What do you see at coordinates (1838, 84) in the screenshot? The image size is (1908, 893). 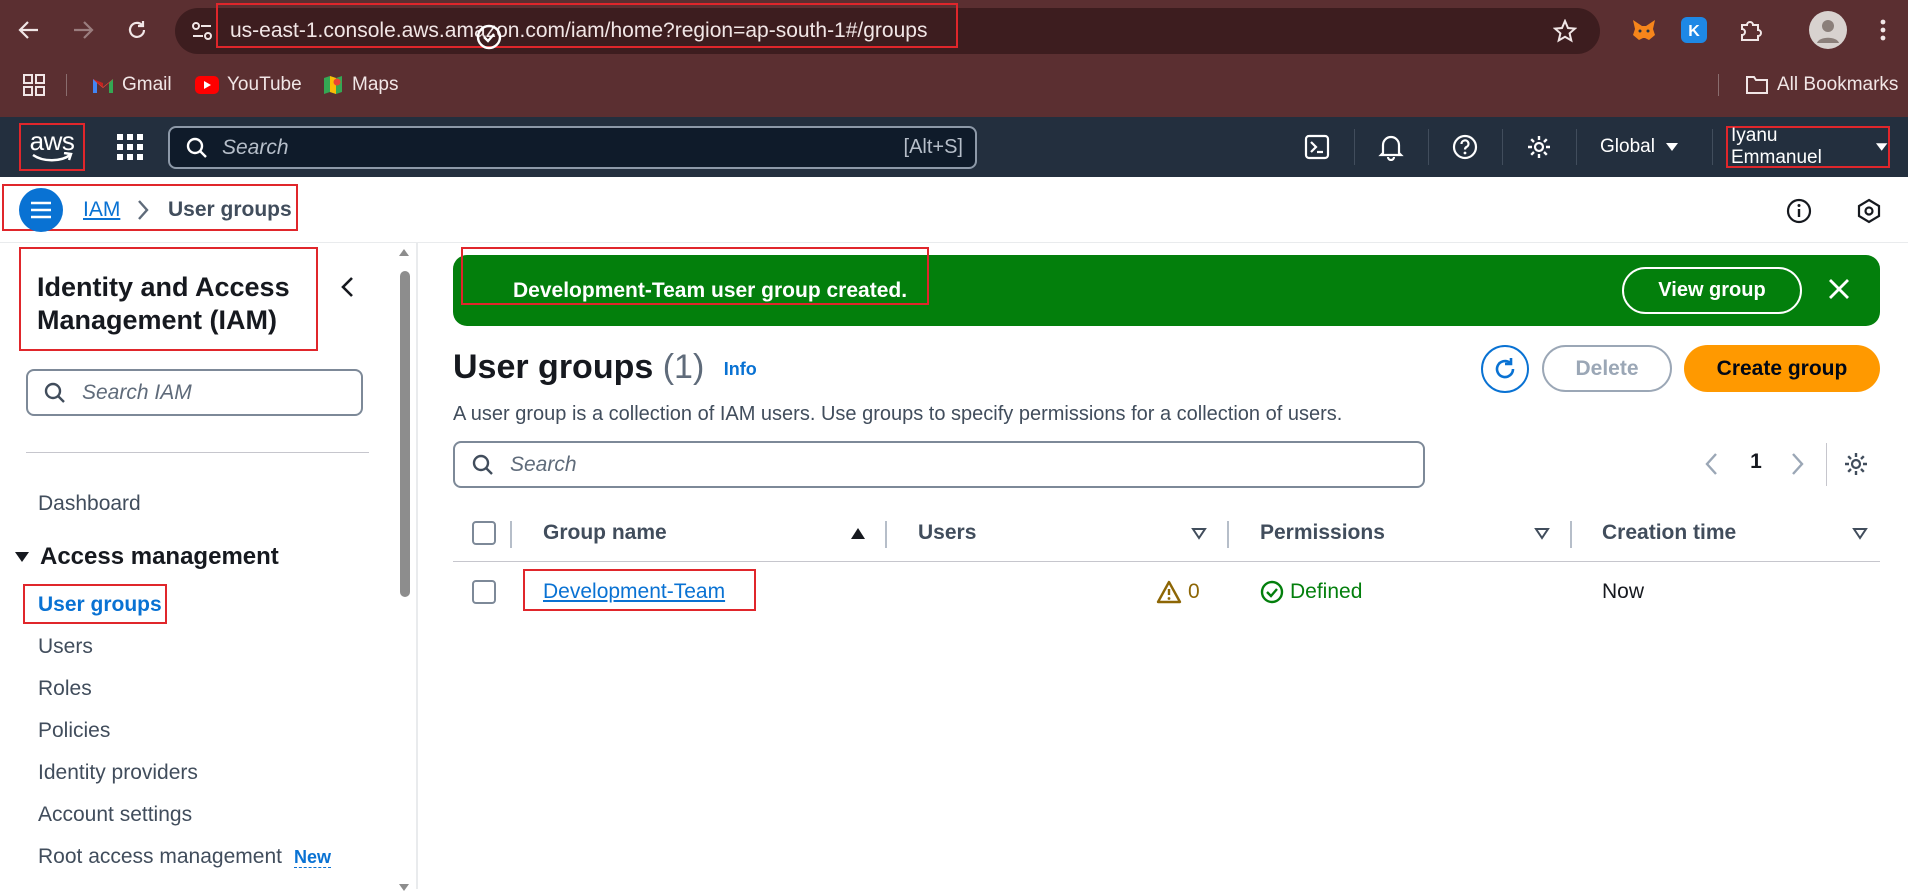 I see `all-bookmarks-label: All Bookmarks` at bounding box center [1838, 84].